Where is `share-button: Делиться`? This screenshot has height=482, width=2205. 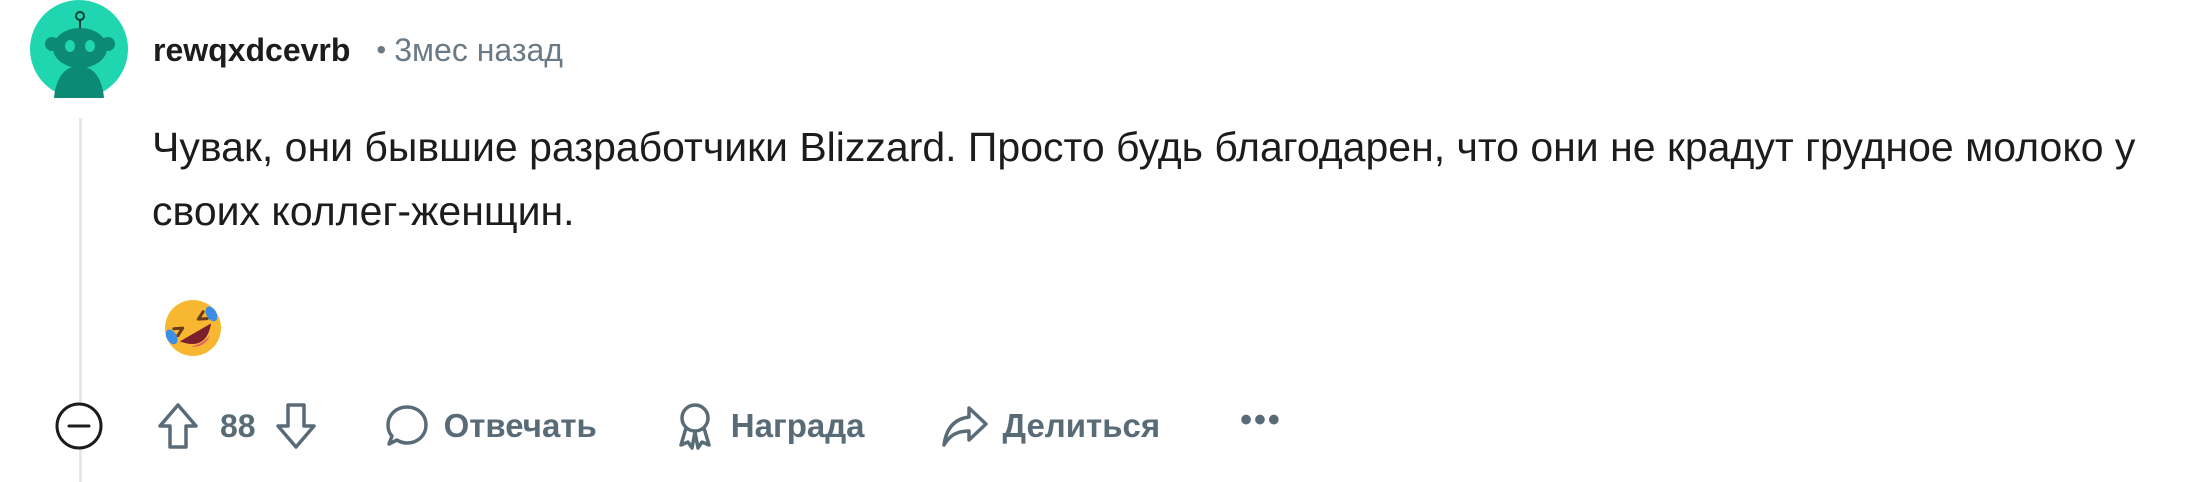 share-button: Делиться is located at coordinates (1051, 426).